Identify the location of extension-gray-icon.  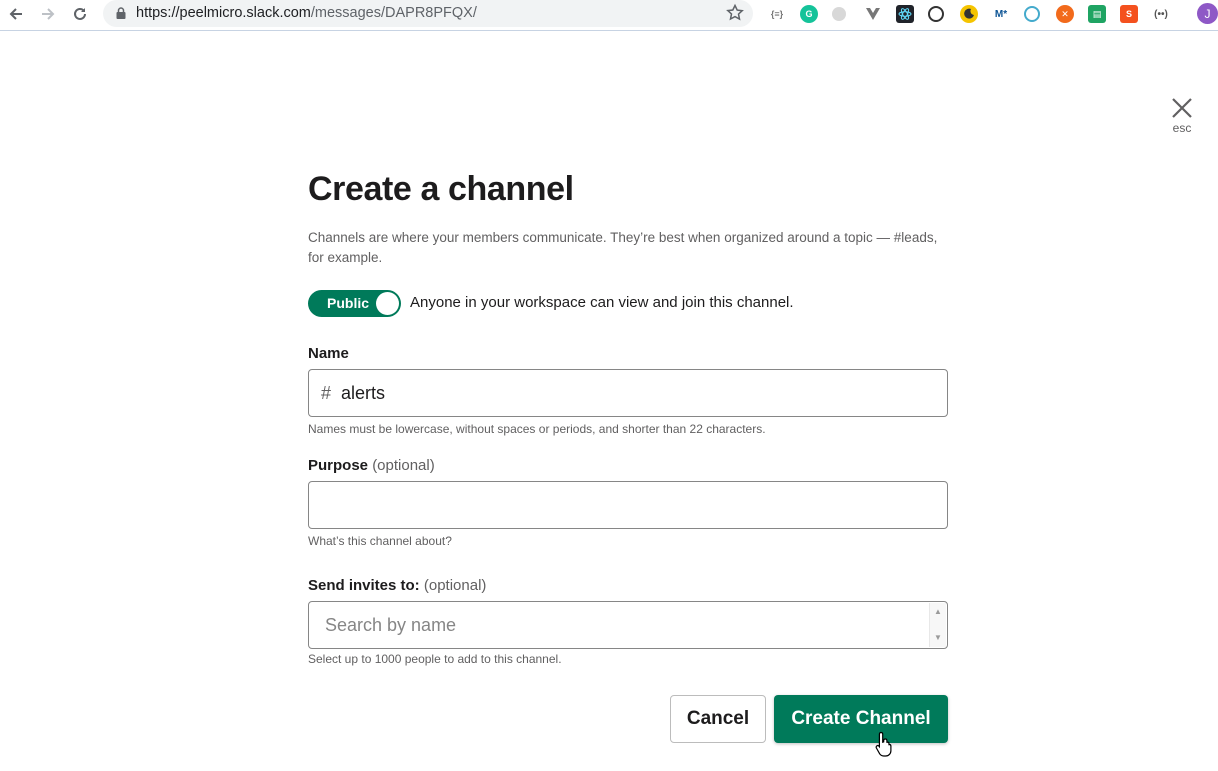
(839, 14).